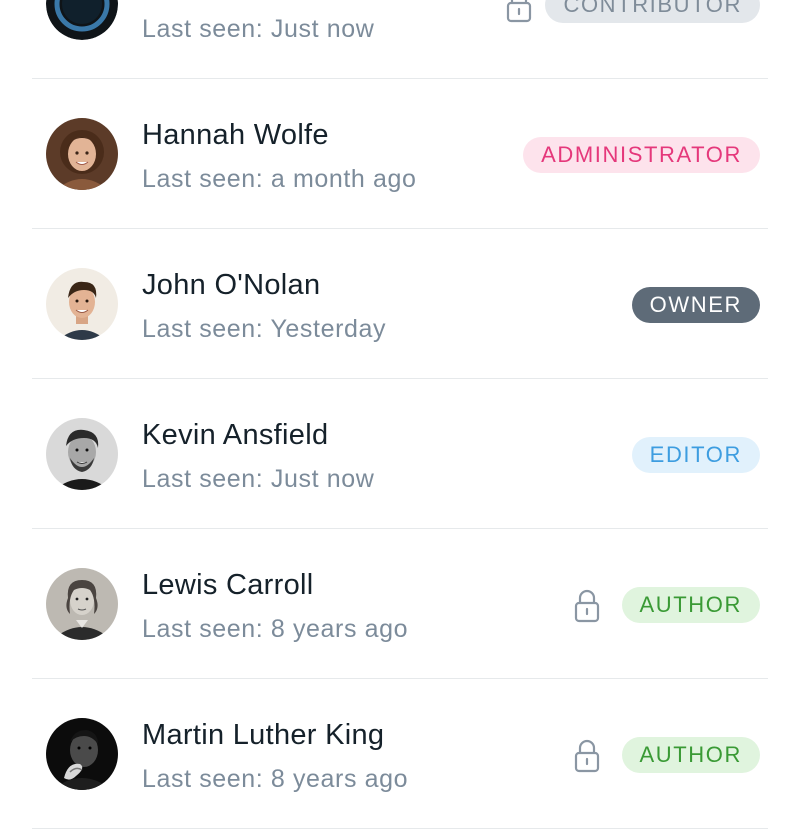  Describe the element at coordinates (235, 135) in the screenshot. I see `user-name: Hannah Wolfe` at that location.